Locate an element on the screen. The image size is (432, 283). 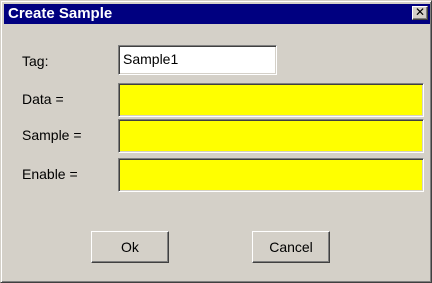
ok-button: Ok is located at coordinates (130, 247).